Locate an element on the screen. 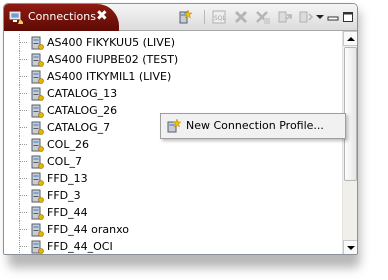 This screenshot has width=388, height=280. delete-icon is located at coordinates (241, 17).